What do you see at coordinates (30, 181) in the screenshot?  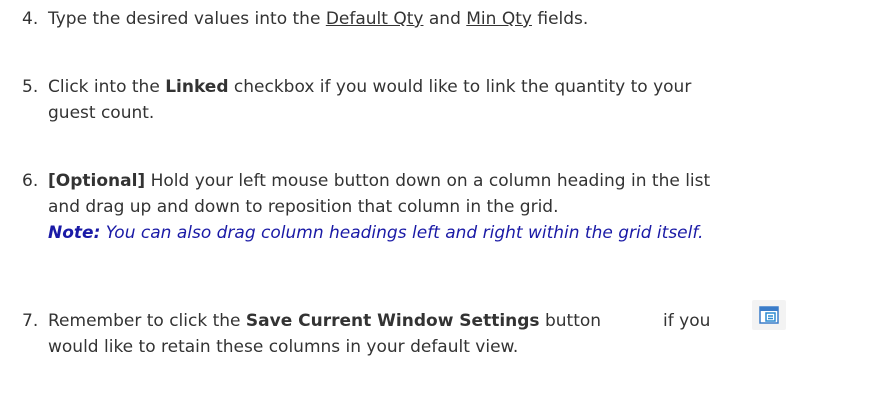 I see `step-number: 6.` at bounding box center [30, 181].